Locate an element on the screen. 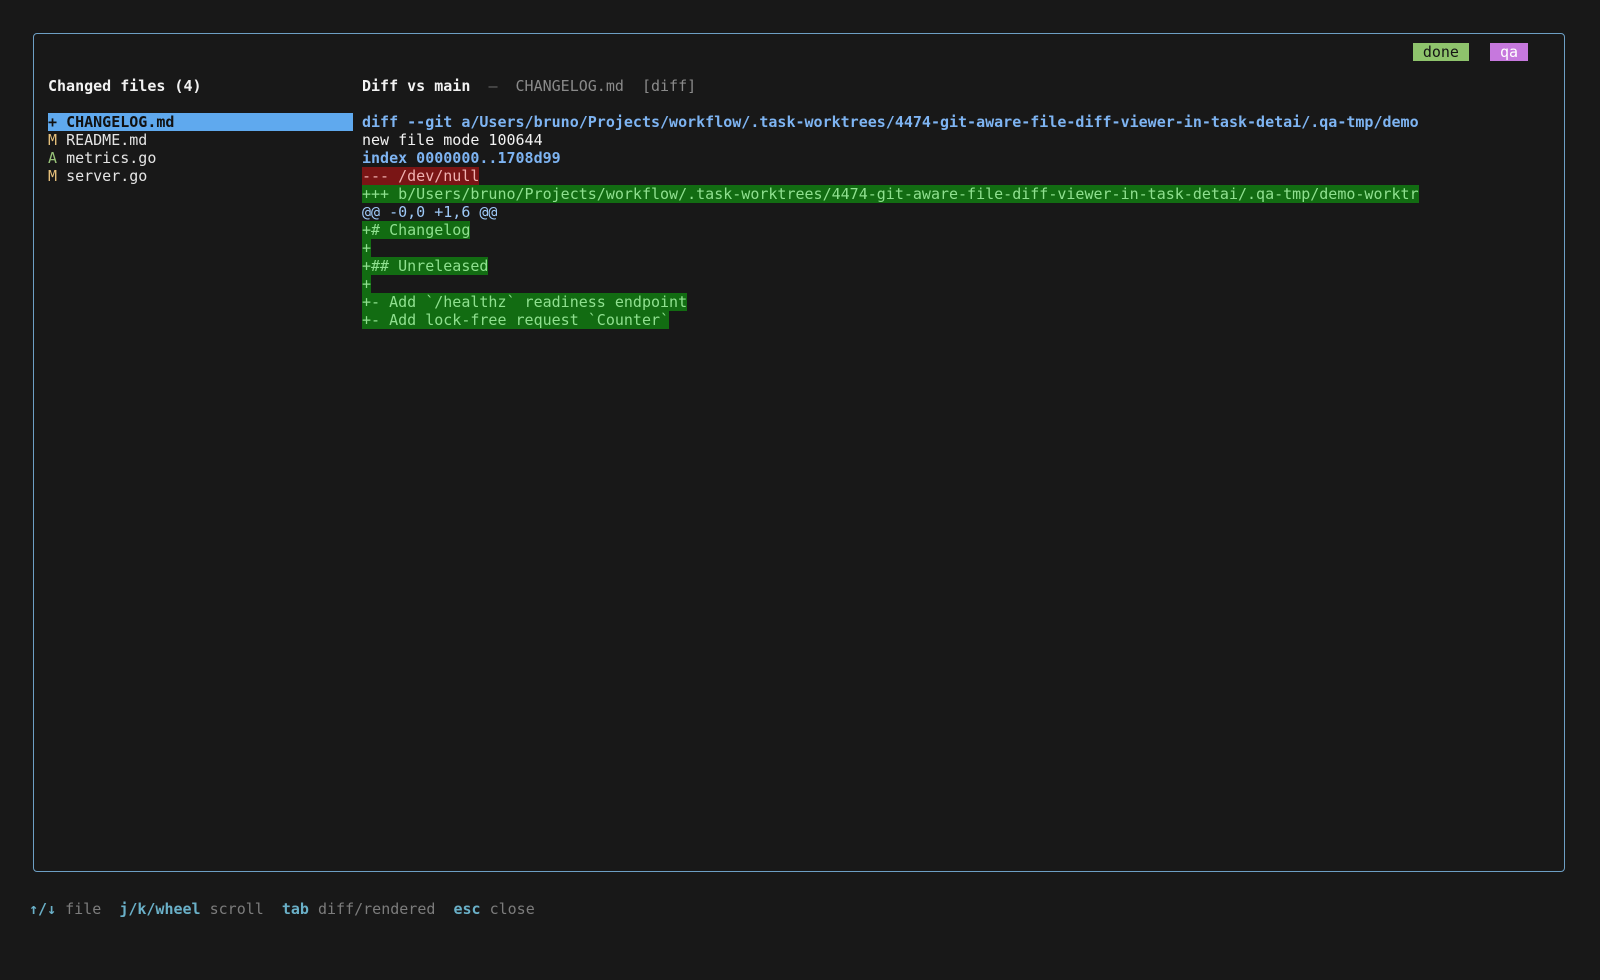  diff-title: Diff vs main is located at coordinates (416, 86).